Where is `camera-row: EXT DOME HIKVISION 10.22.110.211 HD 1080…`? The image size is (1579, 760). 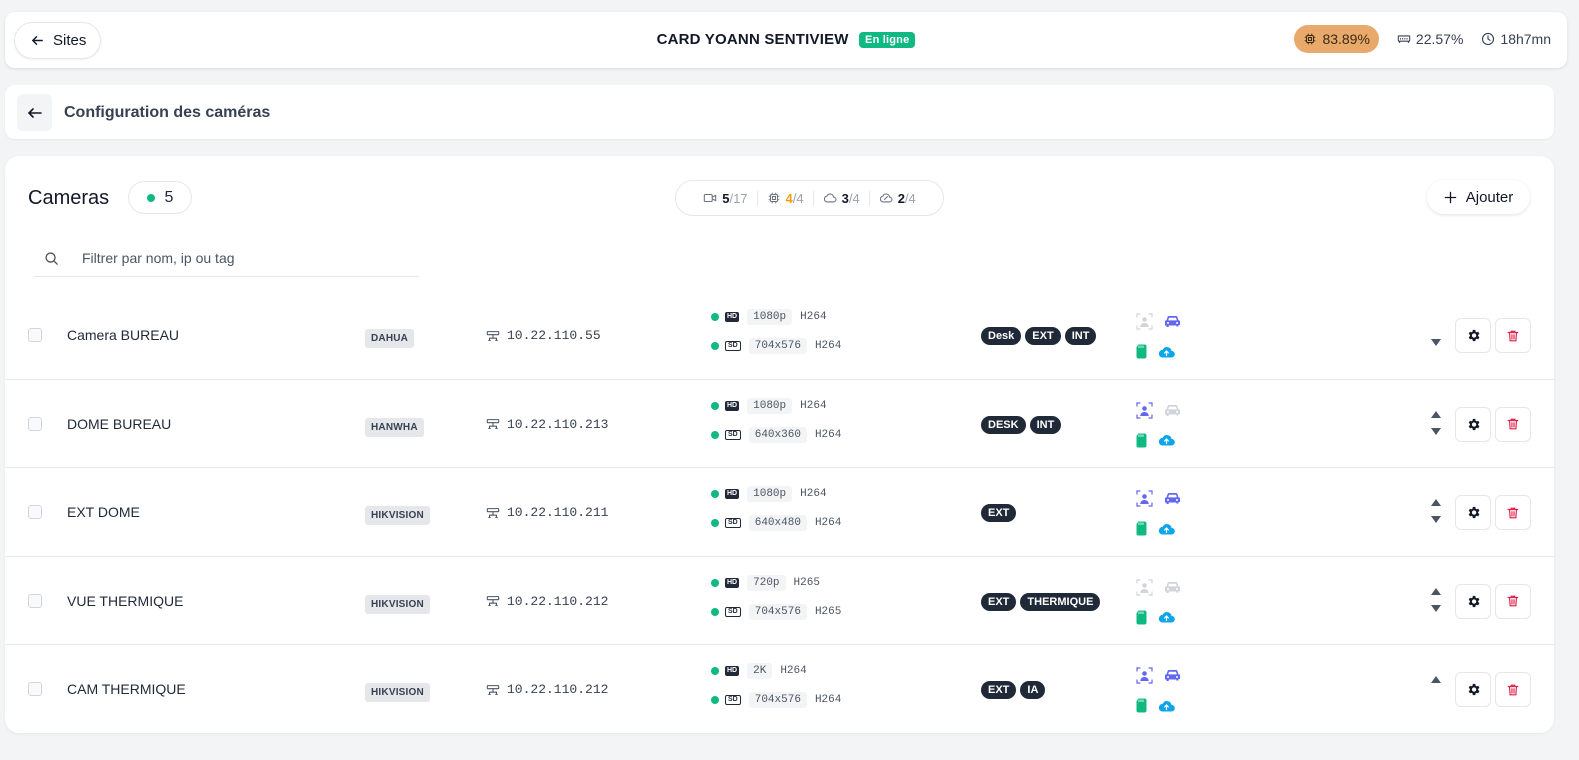 camera-row: EXT DOME HIKVISION 10.22.110.211 HD 1080… is located at coordinates (779, 512).